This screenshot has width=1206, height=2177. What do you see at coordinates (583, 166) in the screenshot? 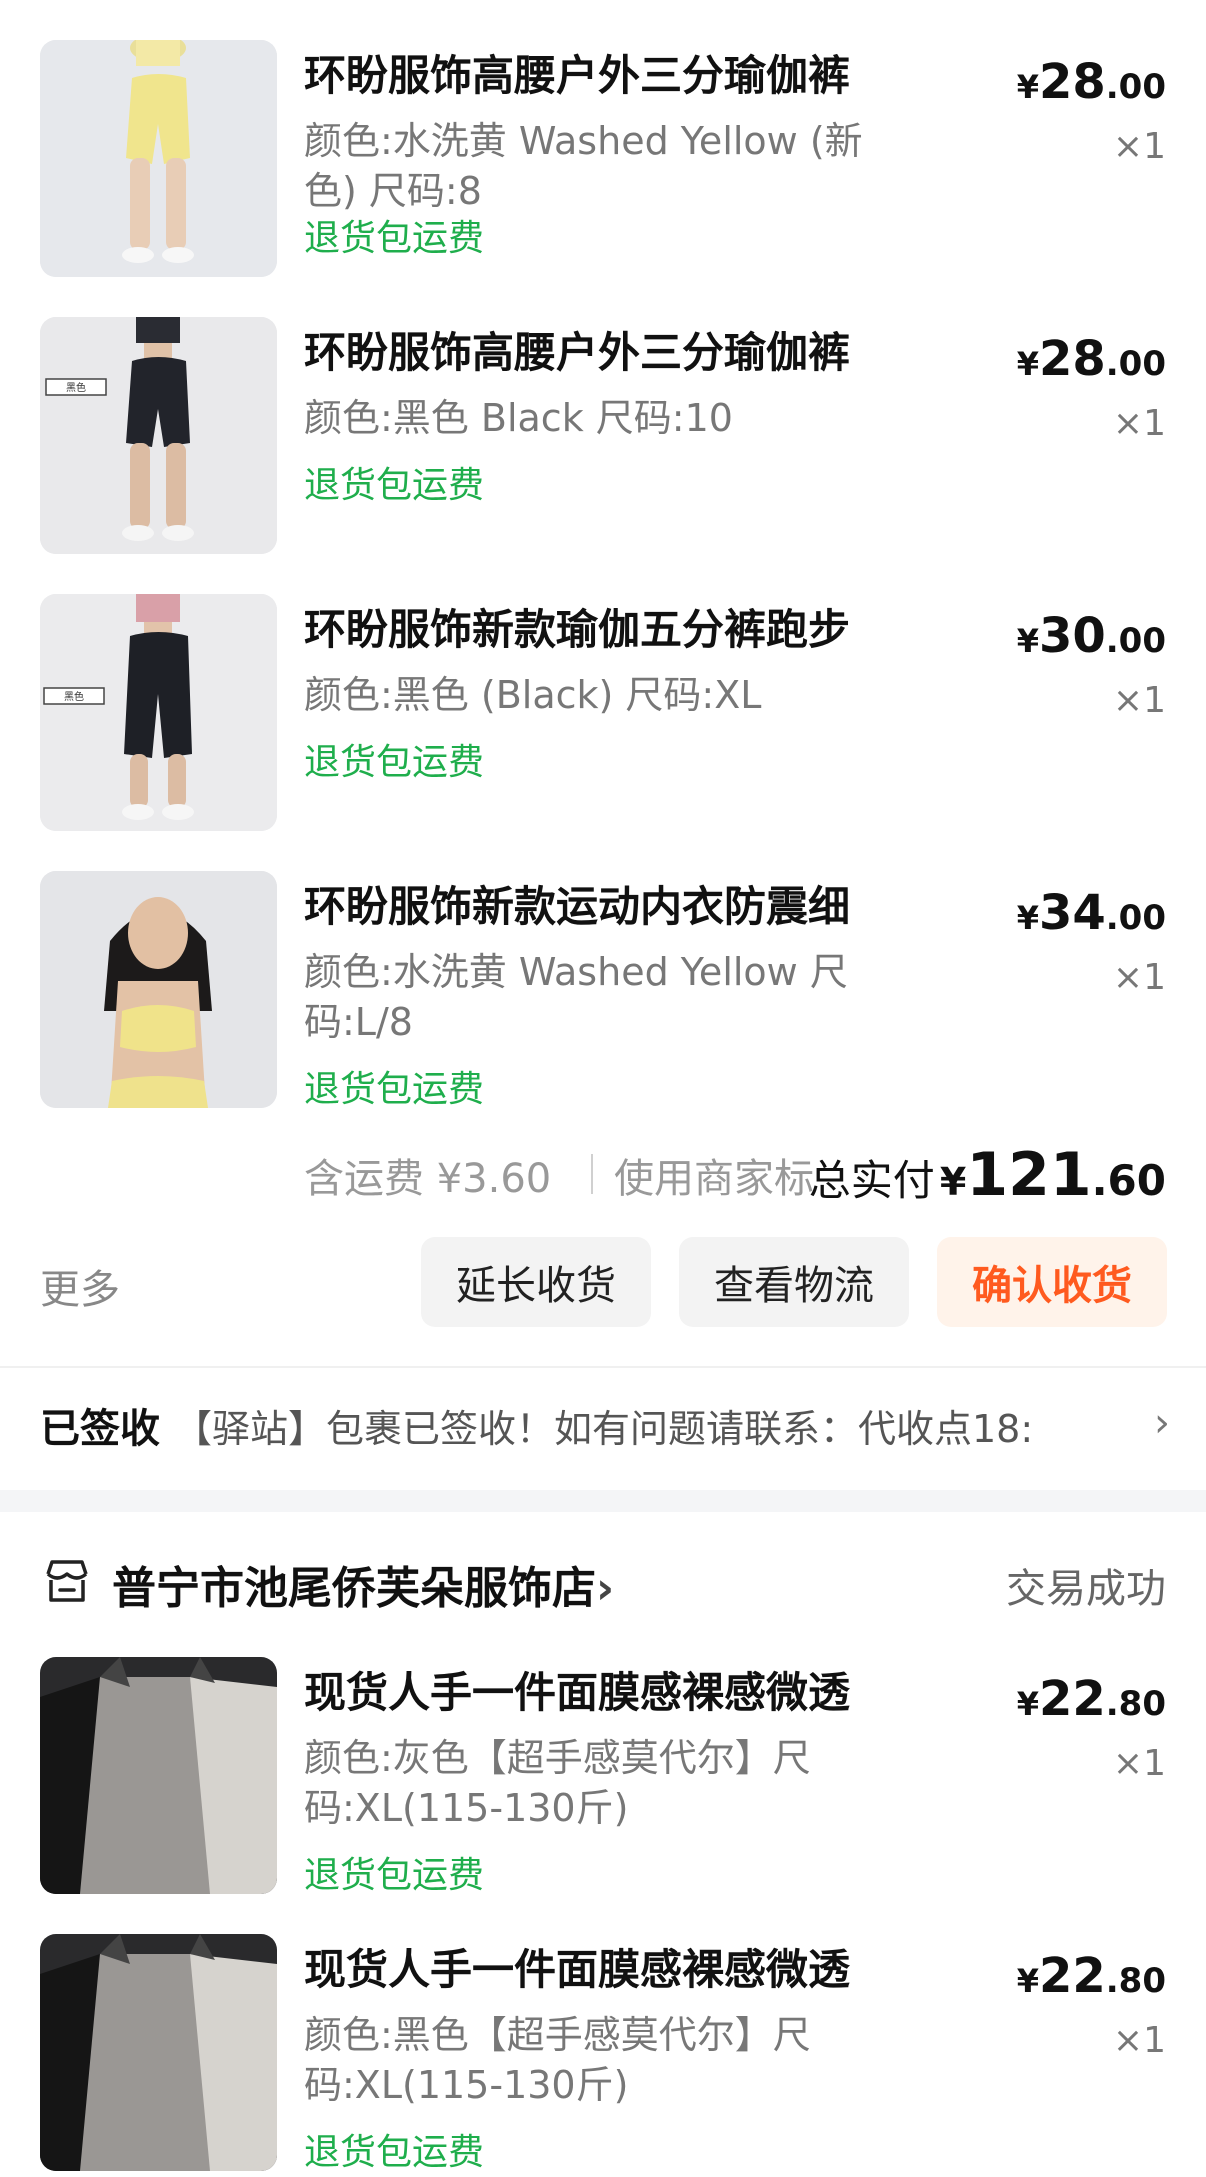
I see `product-spec: 颜色:水洗黄 Washed Yellow (新色) 尺码:8` at bounding box center [583, 166].